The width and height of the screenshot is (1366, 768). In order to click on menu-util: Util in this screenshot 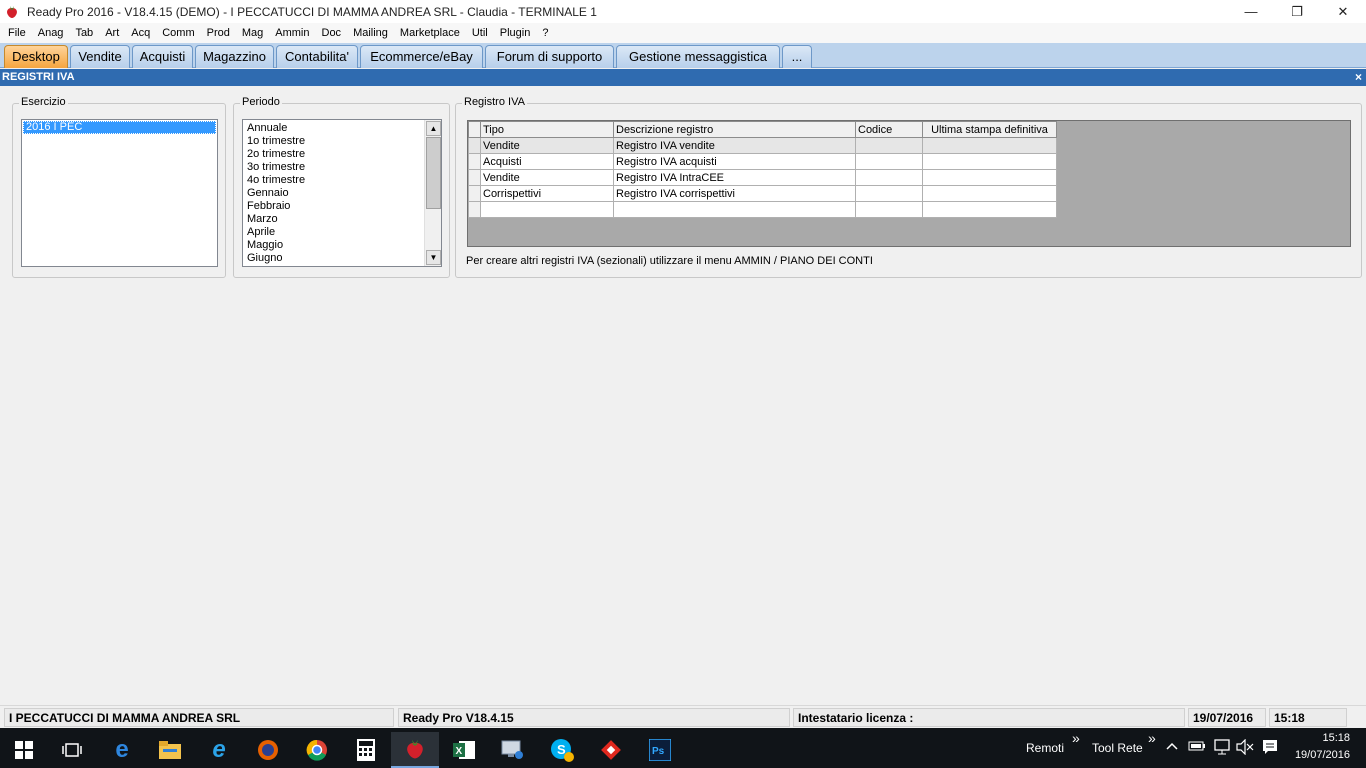, I will do `click(480, 33)`.